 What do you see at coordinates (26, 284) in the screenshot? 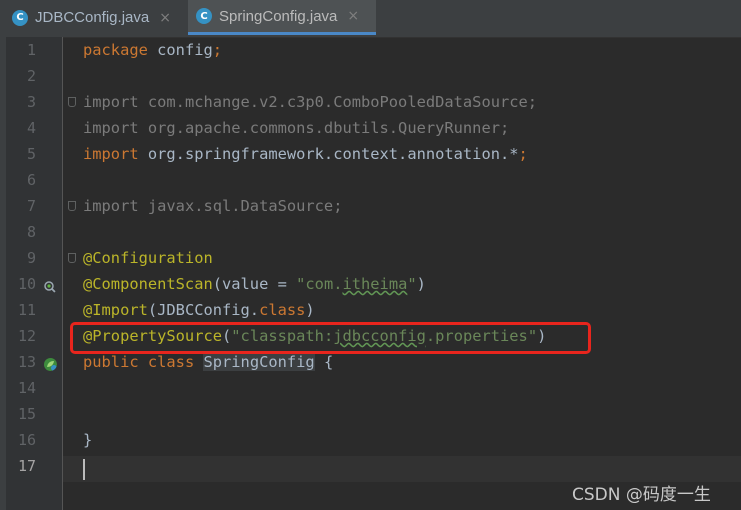
I see `line-number: 10` at bounding box center [26, 284].